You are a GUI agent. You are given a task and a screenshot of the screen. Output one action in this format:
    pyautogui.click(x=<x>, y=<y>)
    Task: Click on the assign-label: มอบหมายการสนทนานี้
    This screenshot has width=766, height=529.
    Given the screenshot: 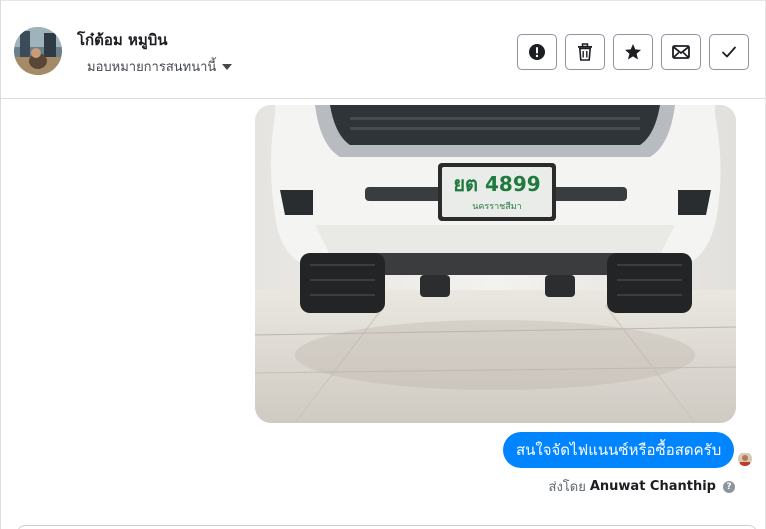 What is the action you would take?
    pyautogui.click(x=152, y=67)
    